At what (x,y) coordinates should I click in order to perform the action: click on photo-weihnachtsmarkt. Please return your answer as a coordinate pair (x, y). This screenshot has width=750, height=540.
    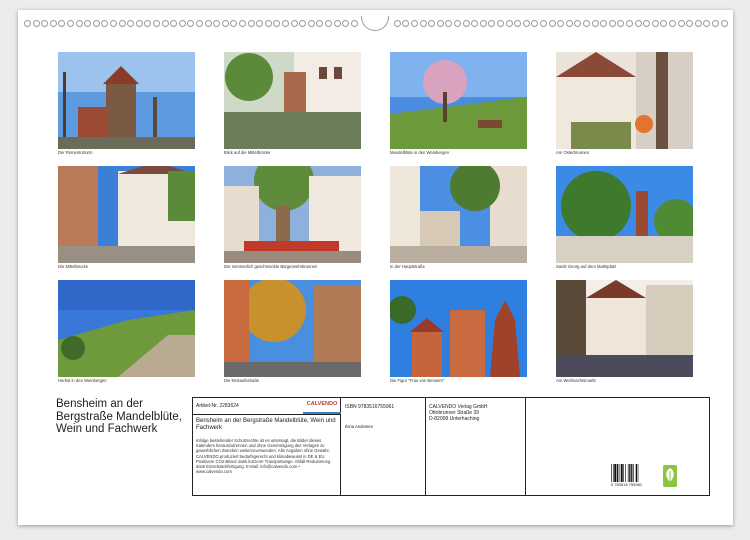
    Looking at the image, I should click on (624, 328).